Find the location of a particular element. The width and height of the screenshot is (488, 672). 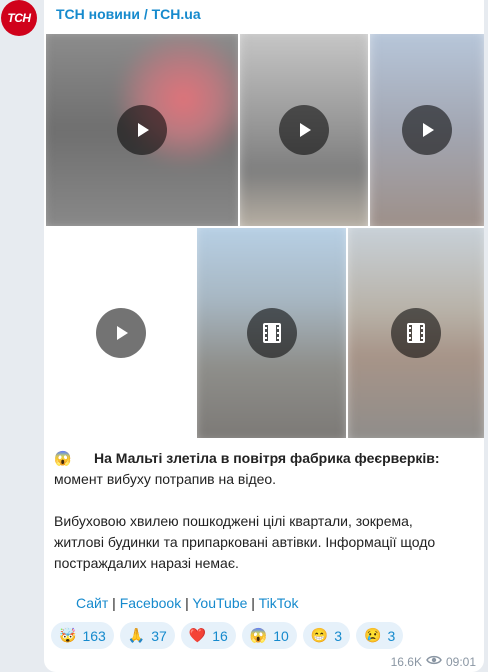

reaction-count: 10 is located at coordinates (281, 635).